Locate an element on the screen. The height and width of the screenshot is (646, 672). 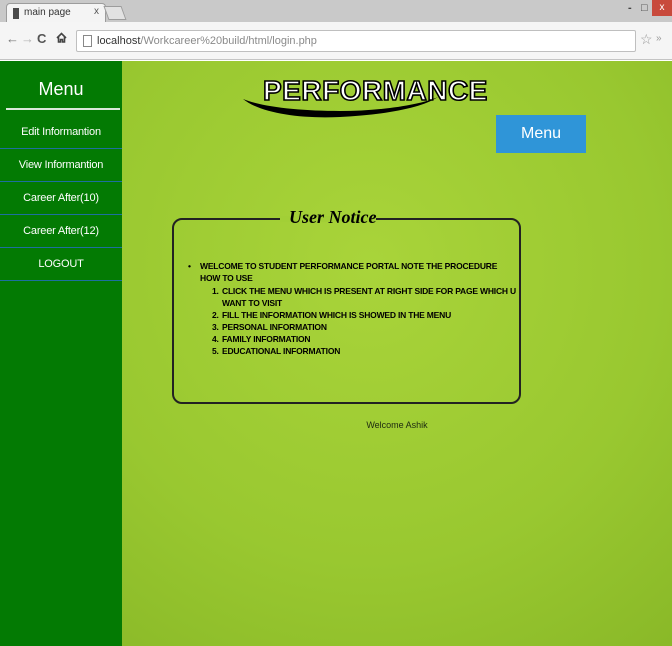
step-number: 2. is located at coordinates (215, 315).